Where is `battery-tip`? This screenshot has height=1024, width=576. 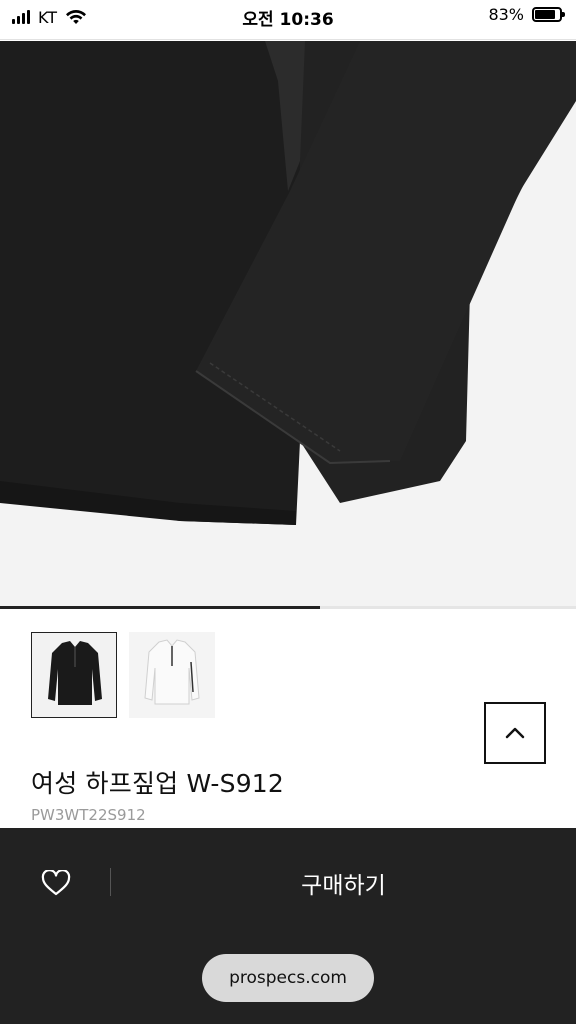 battery-tip is located at coordinates (563, 14).